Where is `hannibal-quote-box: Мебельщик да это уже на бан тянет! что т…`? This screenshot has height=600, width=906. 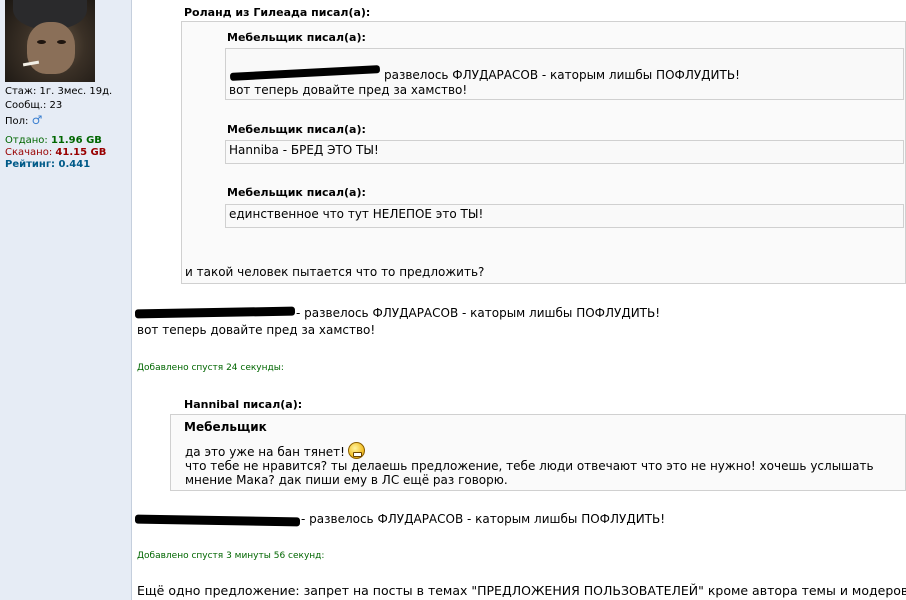
hannibal-quote-box: Мебельщик да это уже на бан тянет! что т… is located at coordinates (538, 452).